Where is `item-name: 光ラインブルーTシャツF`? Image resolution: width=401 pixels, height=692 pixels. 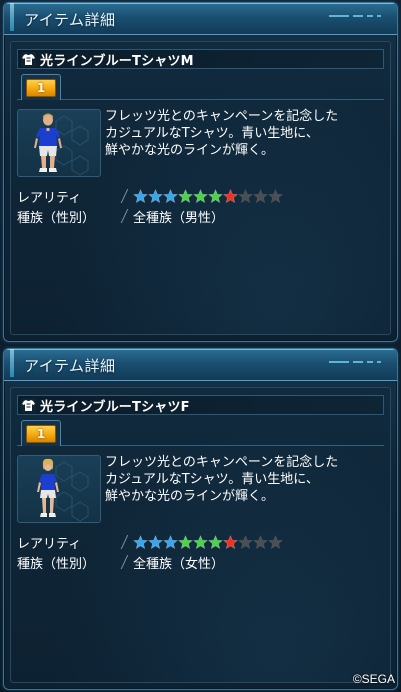 item-name: 光ラインブルーTシャツF is located at coordinates (115, 407).